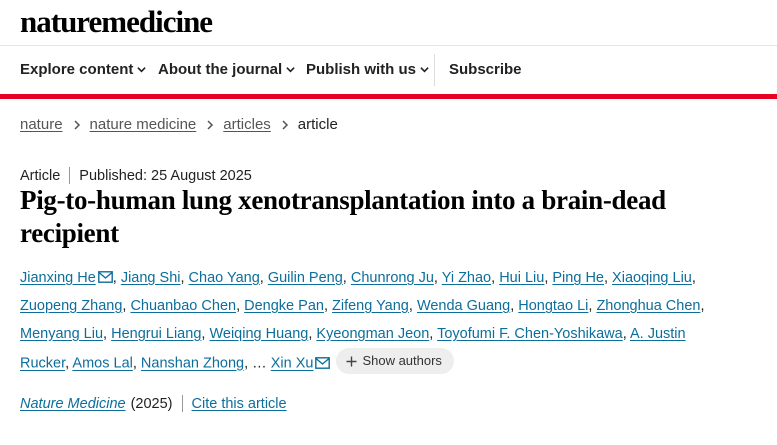 The width and height of the screenshot is (777, 445). I want to click on nav-explore-content: Explore content, so click(83, 69).